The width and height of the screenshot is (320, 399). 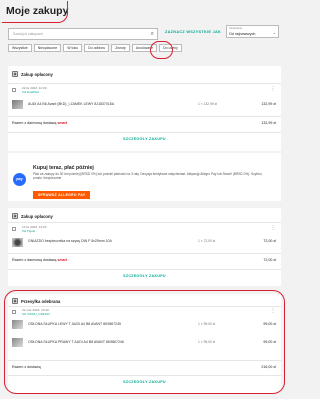 I want to click on order-total: 216,00 zł, so click(x=268, y=367).